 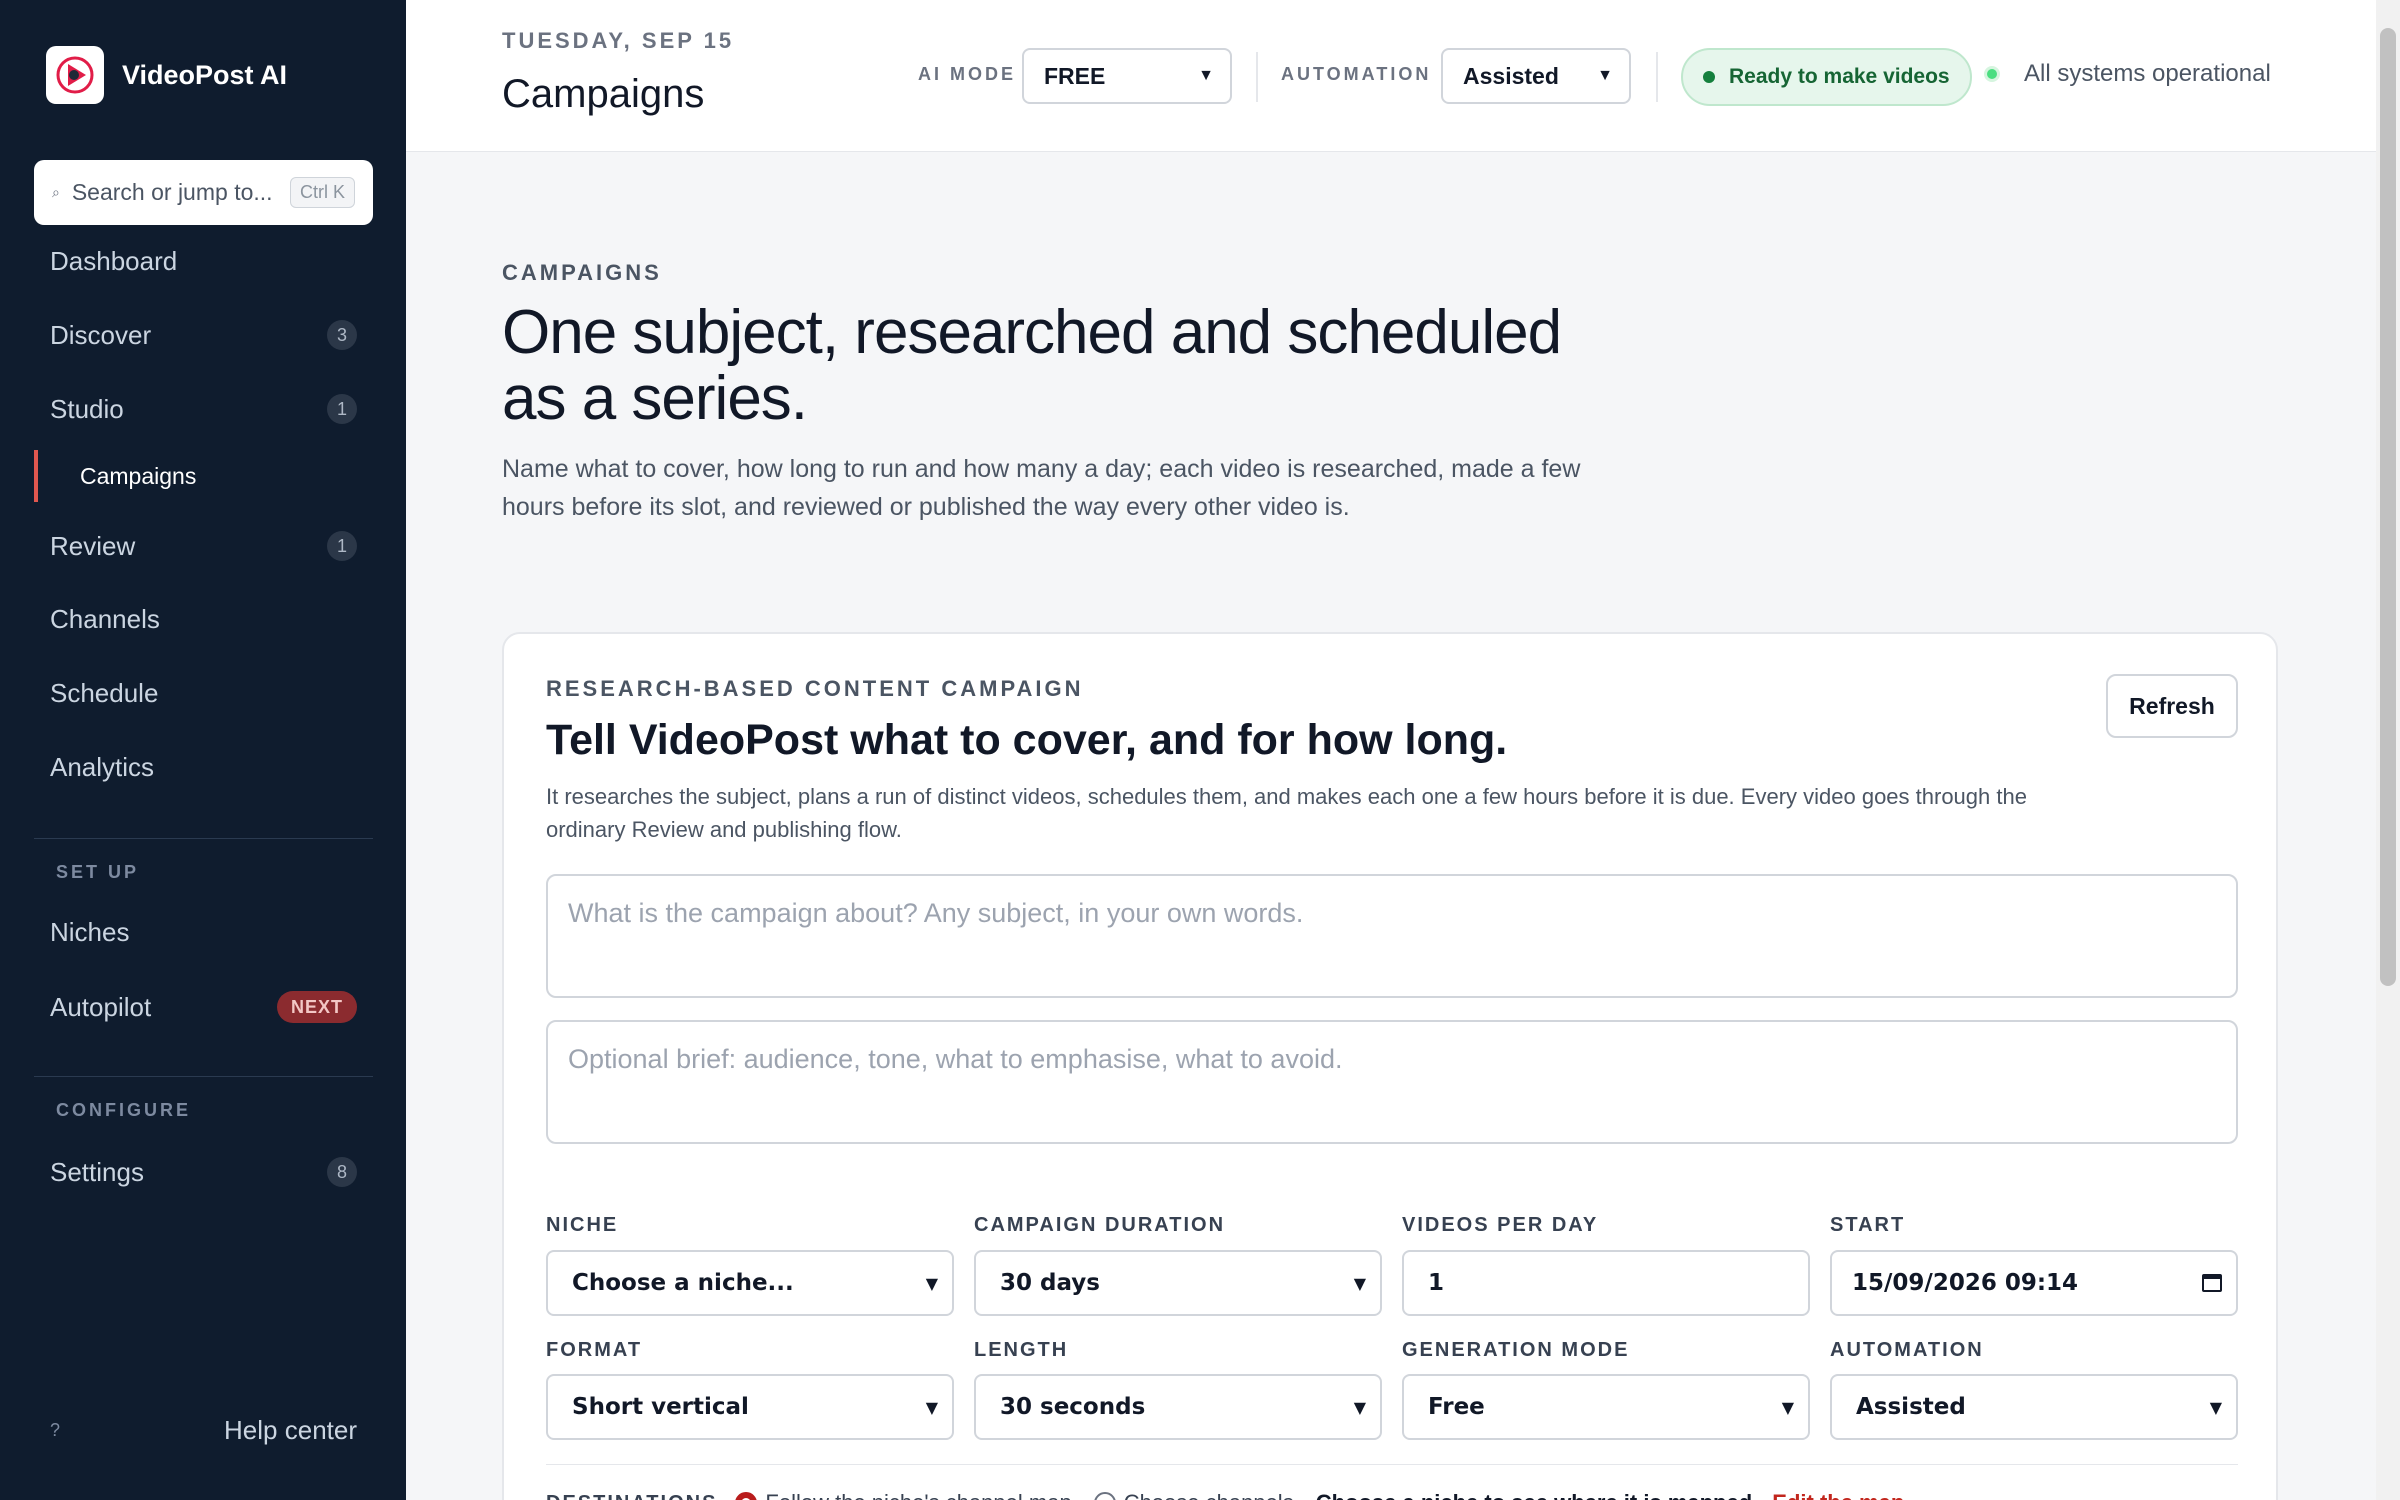 What do you see at coordinates (102, 766) in the screenshot?
I see `sidebar-item-label: Analytics` at bounding box center [102, 766].